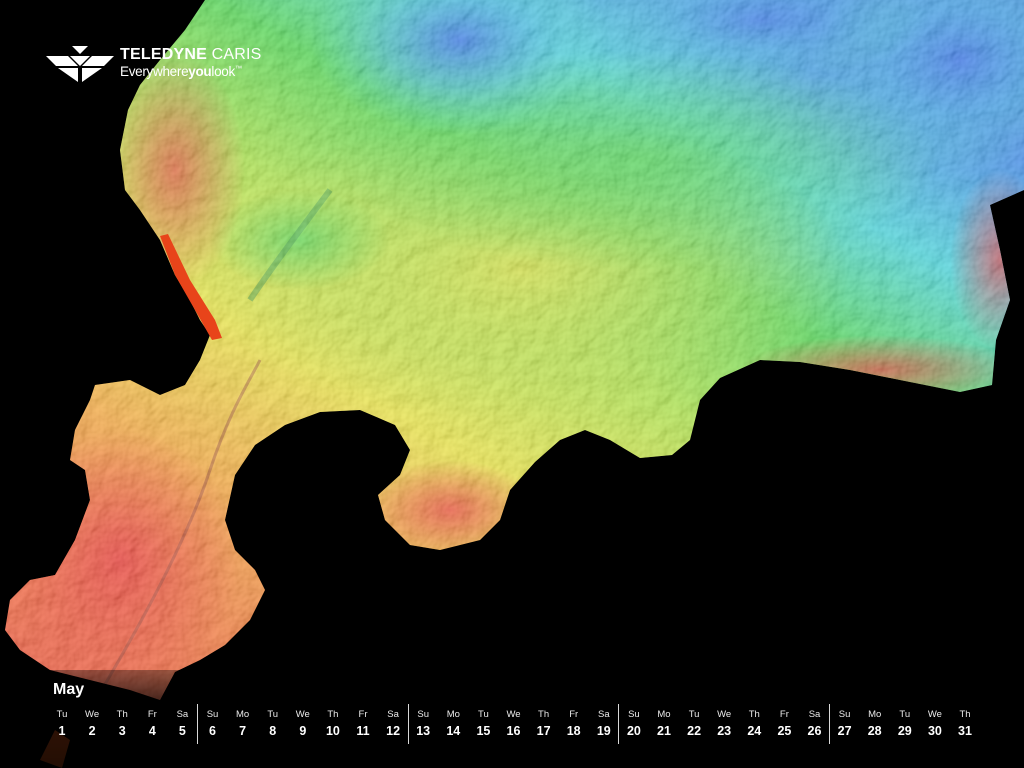 The image size is (1024, 768). Describe the element at coordinates (122, 724) in the screenshot. I see `calendar-day: Th 3` at that location.